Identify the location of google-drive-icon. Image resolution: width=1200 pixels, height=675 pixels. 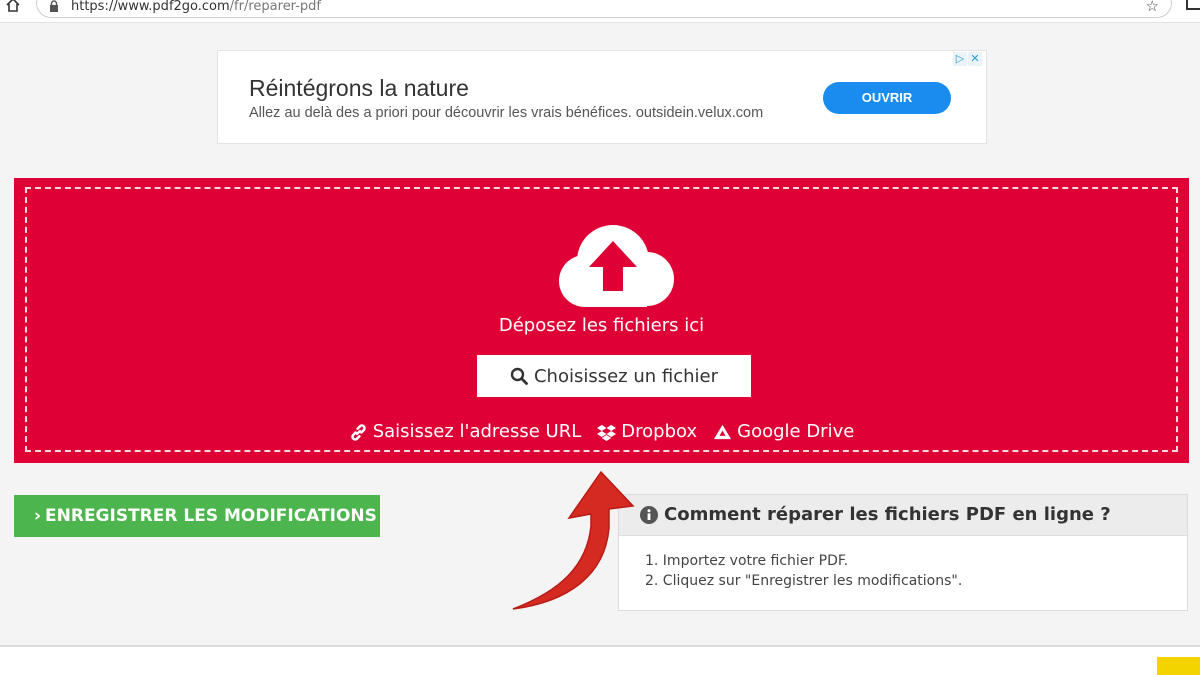
(723, 431).